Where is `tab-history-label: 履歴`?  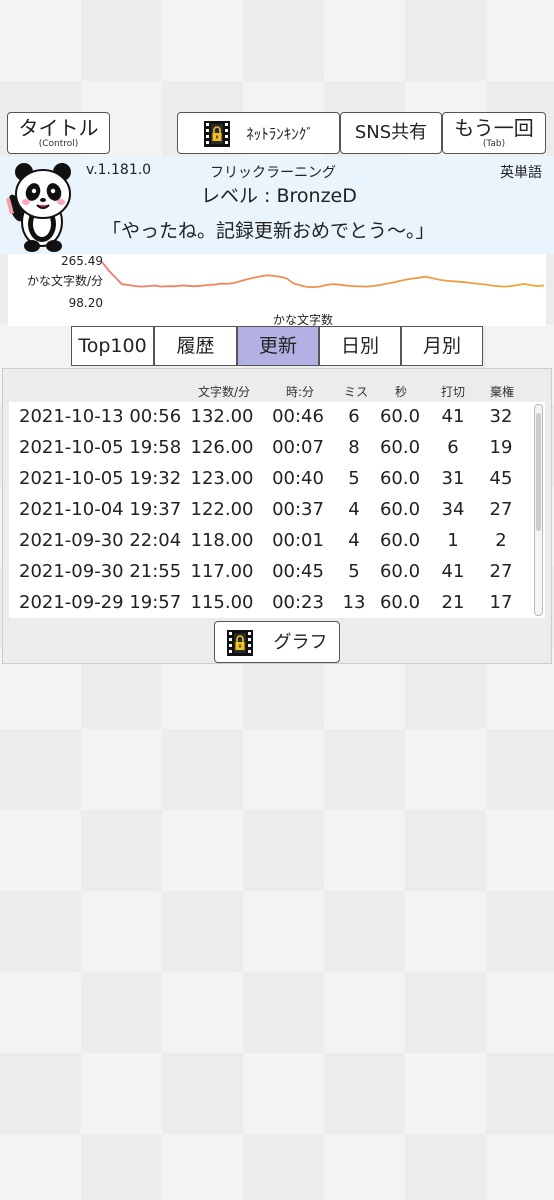 tab-history-label: 履歴 is located at coordinates (195, 346).